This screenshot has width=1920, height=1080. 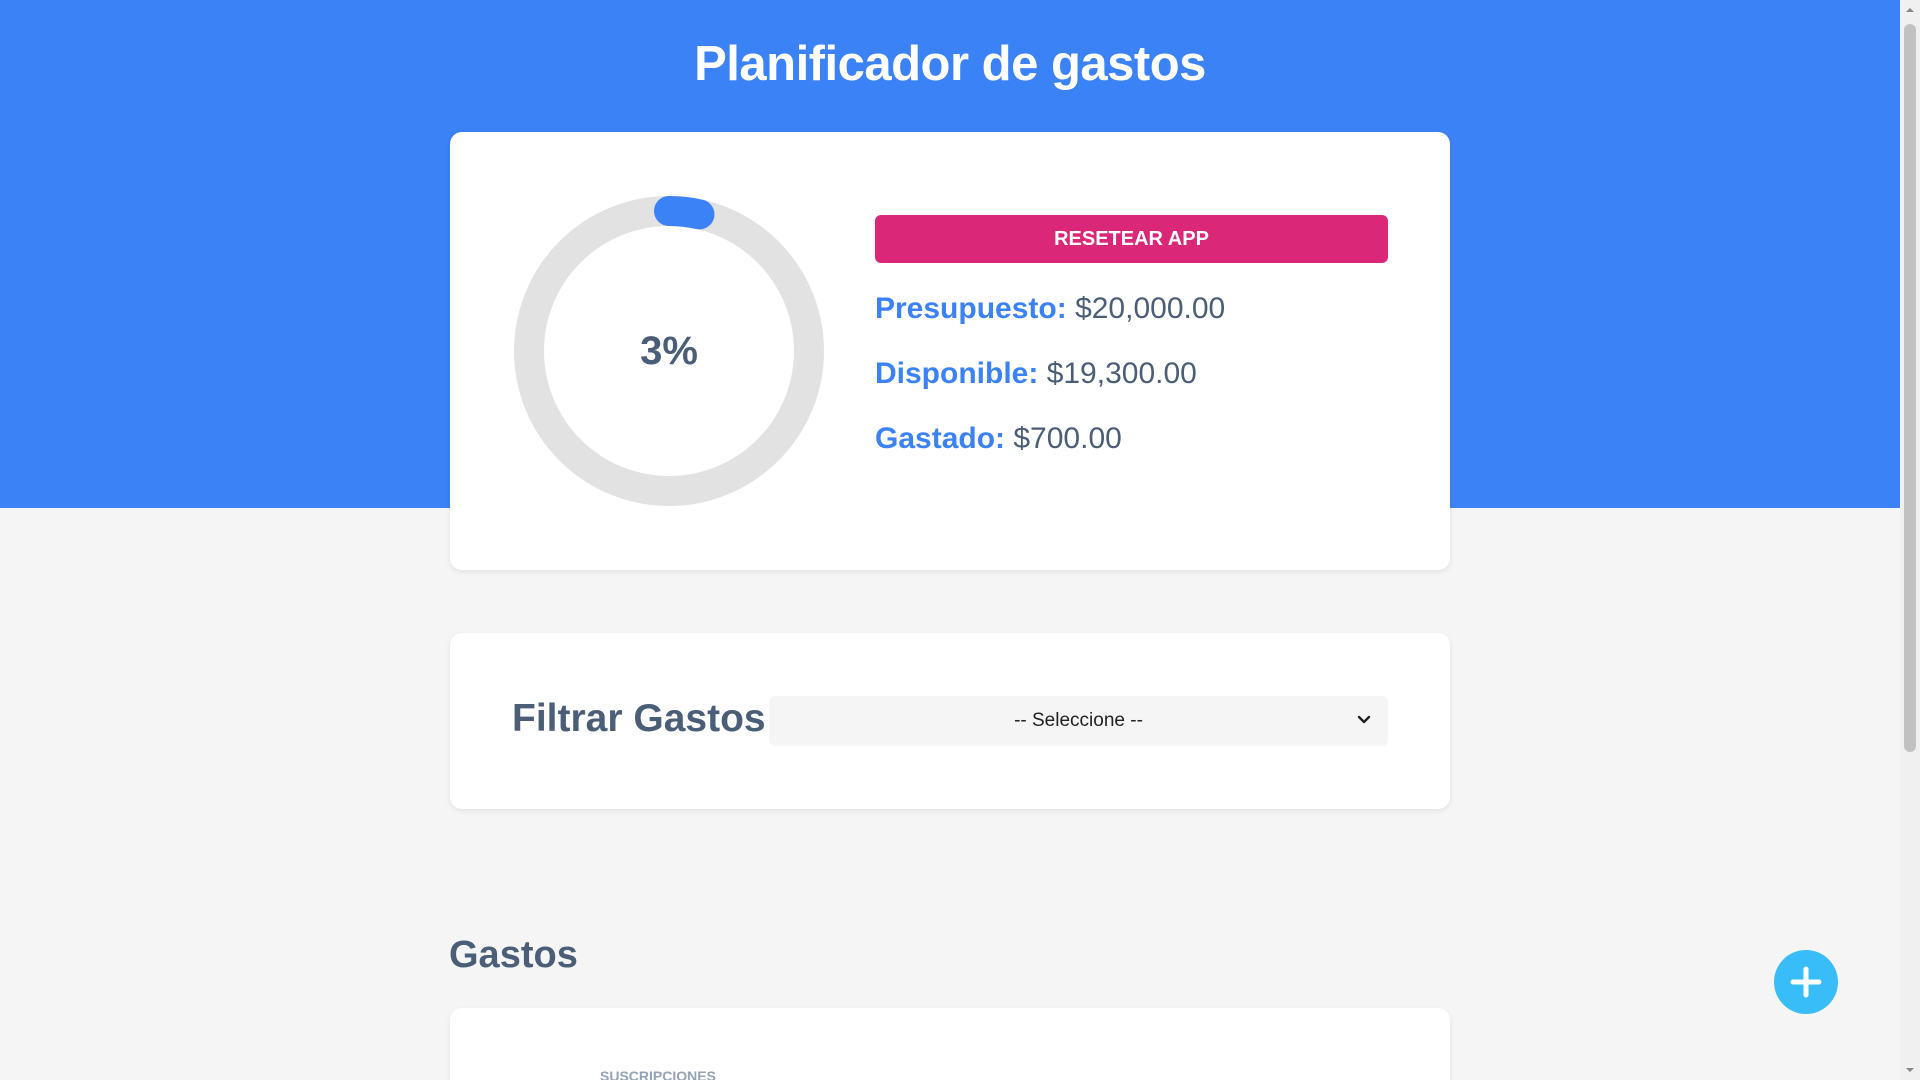 I want to click on stat-gastado: Gastado: $700.00, so click(x=998, y=439).